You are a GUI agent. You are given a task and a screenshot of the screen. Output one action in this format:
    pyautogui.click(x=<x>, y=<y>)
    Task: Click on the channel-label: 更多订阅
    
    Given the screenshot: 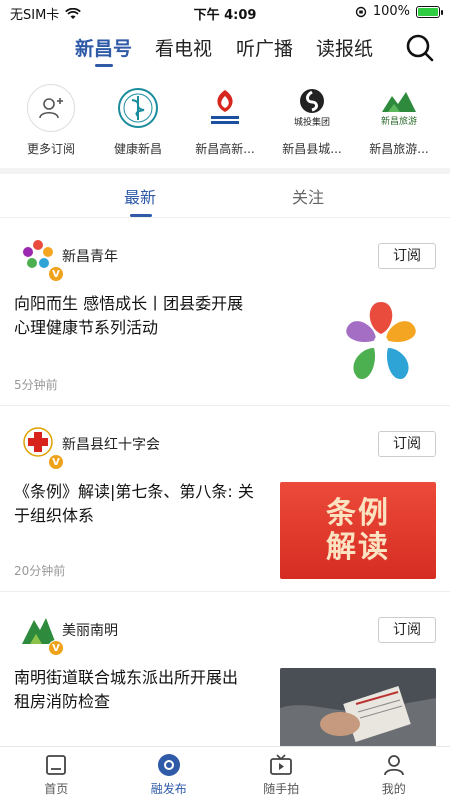 What is the action you would take?
    pyautogui.click(x=50, y=149)
    